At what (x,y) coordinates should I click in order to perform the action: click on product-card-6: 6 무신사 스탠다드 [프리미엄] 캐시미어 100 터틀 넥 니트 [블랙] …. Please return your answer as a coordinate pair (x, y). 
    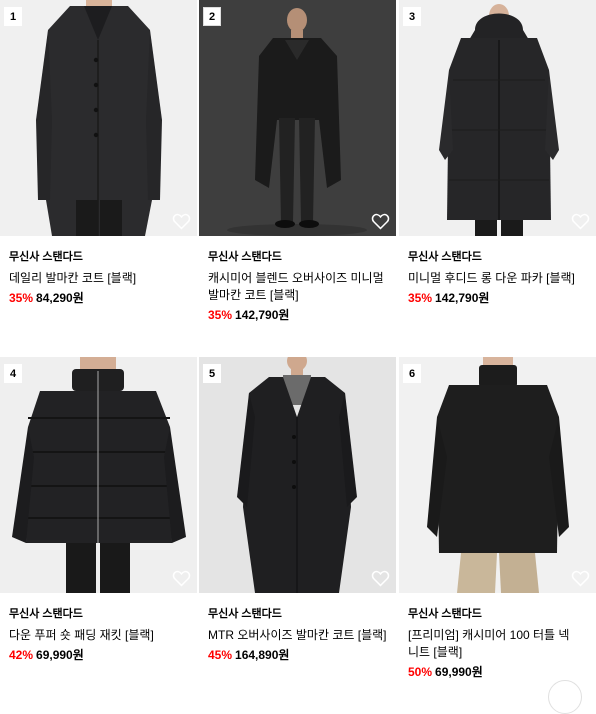
    Looking at the image, I should click on (497, 519).